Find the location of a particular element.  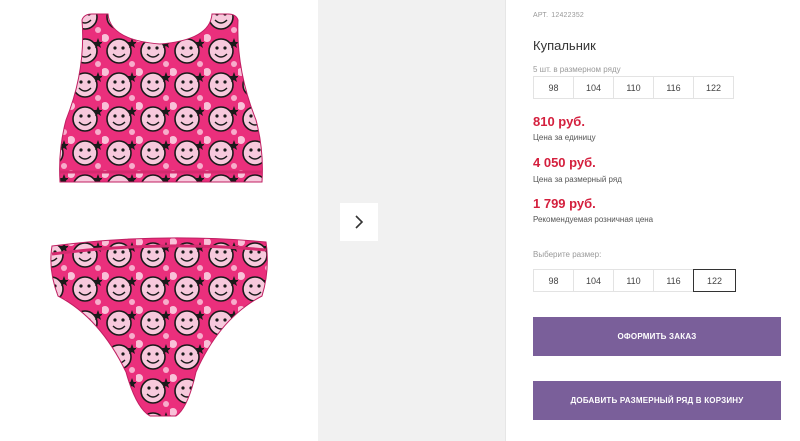

size-option-116: 116 is located at coordinates (673, 280).